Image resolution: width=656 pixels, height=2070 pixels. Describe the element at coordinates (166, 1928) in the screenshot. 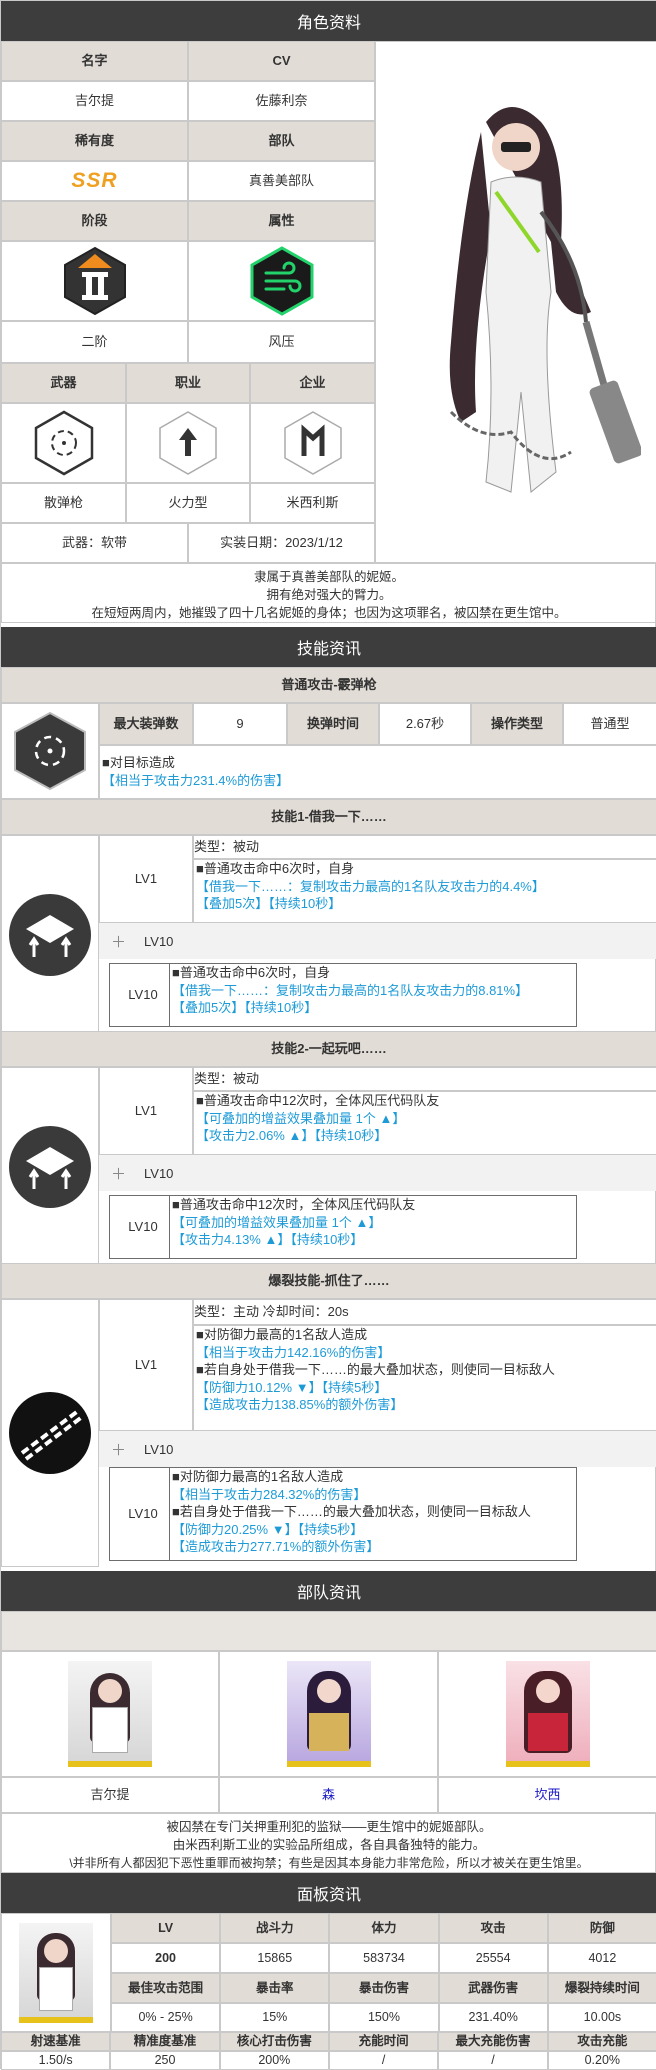

I see `stat-header: LV` at that location.